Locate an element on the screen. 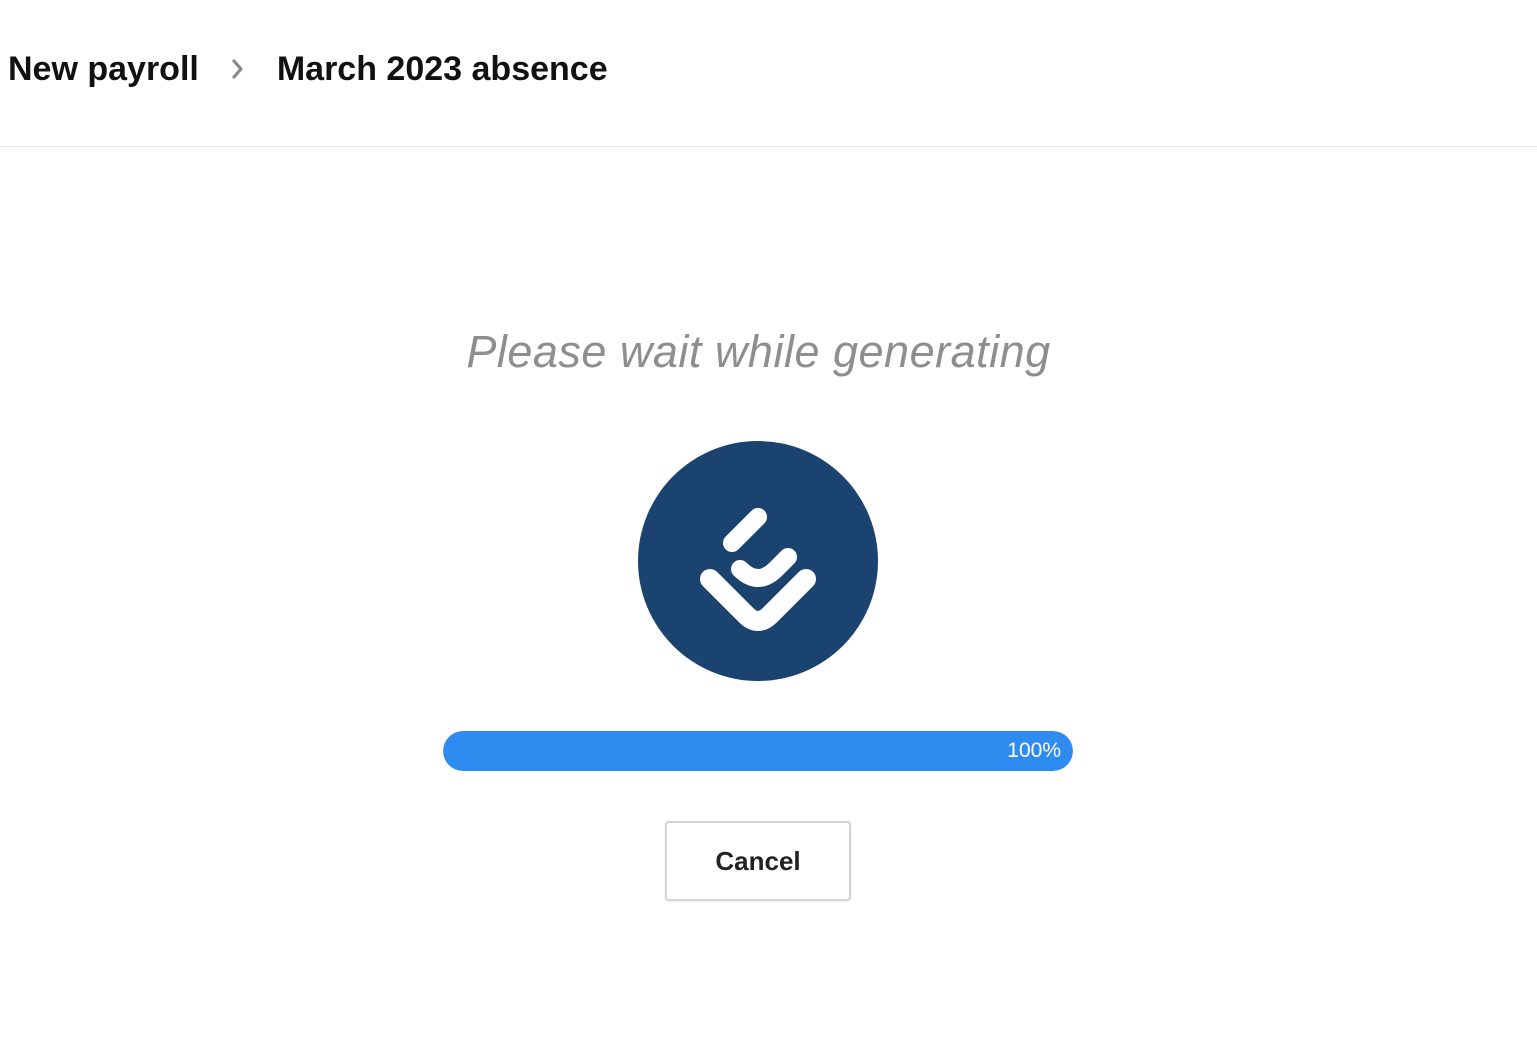 This screenshot has width=1537, height=1057. progress-bar-fill is located at coordinates (758, 751).